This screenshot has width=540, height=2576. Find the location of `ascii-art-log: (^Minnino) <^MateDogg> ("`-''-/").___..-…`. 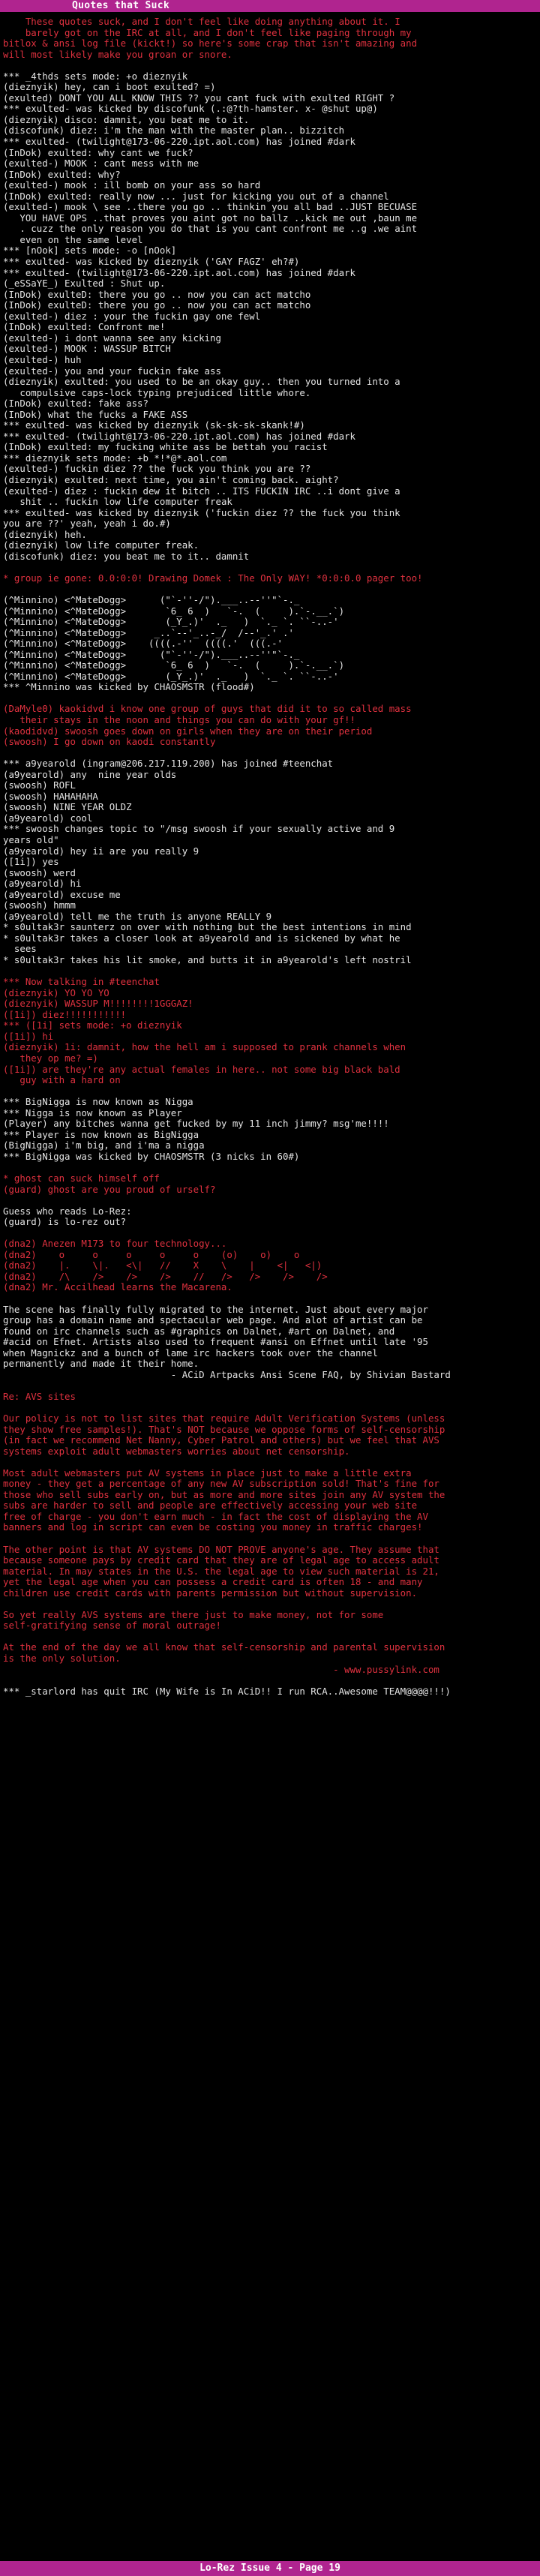

ascii-art-log: (^Minnino) <^MateDogg> ("`-''-/").___..-… is located at coordinates (174, 643).